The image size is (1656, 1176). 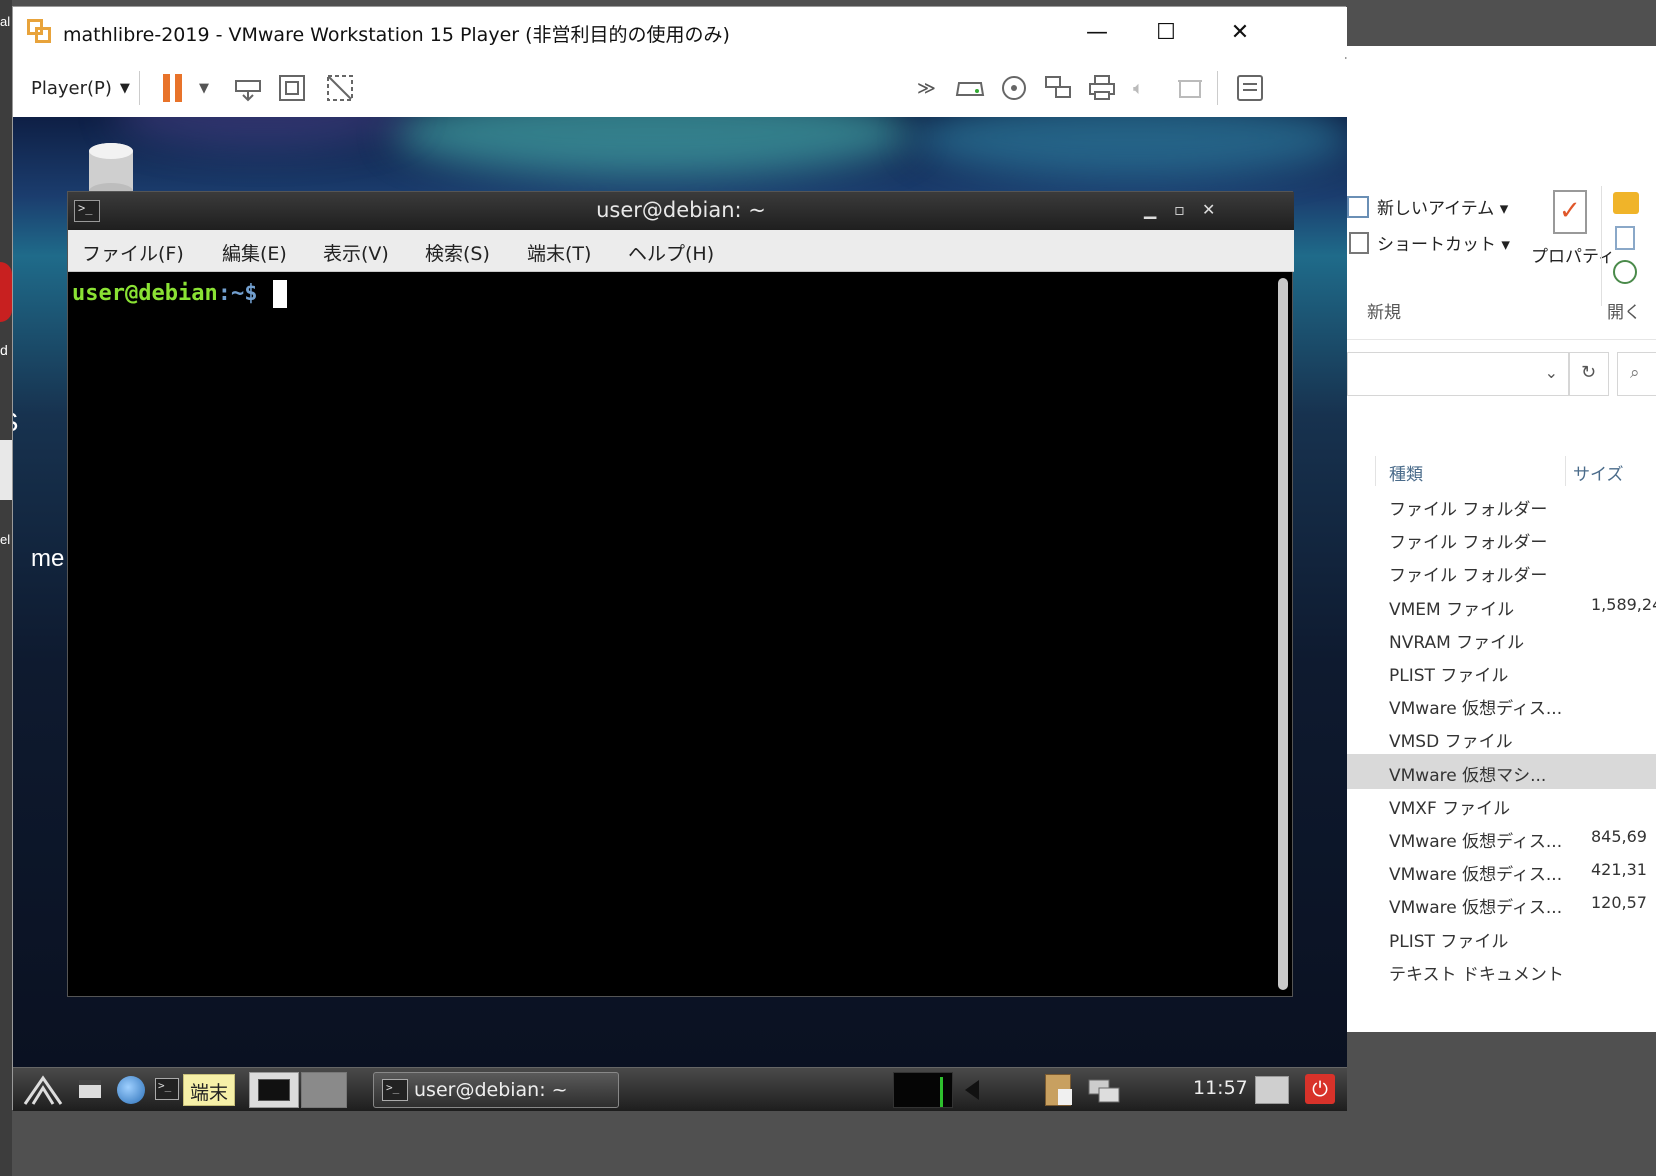 I want to click on vmware-toolbar: Player(P) ▼ ▼ ≫ 🔈︎, so click(x=680, y=88).